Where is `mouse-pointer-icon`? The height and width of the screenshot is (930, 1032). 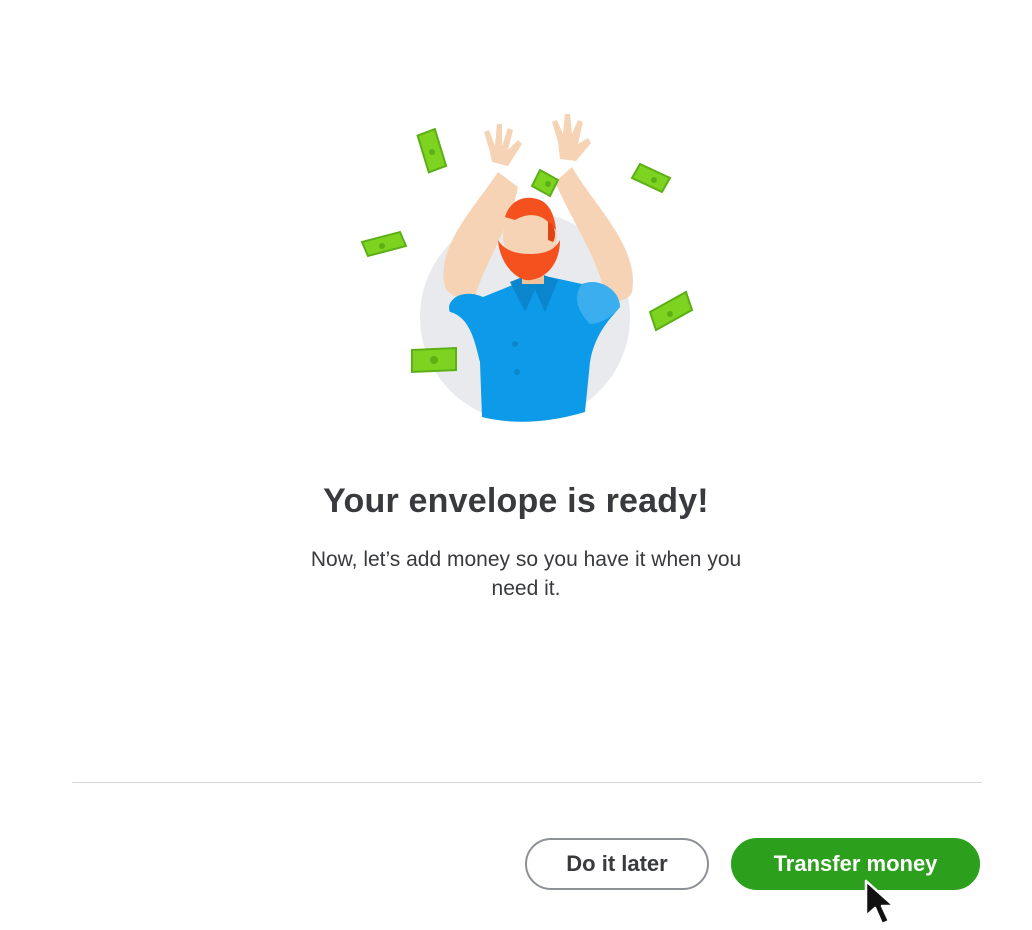
mouse-pointer-icon is located at coordinates (886, 904).